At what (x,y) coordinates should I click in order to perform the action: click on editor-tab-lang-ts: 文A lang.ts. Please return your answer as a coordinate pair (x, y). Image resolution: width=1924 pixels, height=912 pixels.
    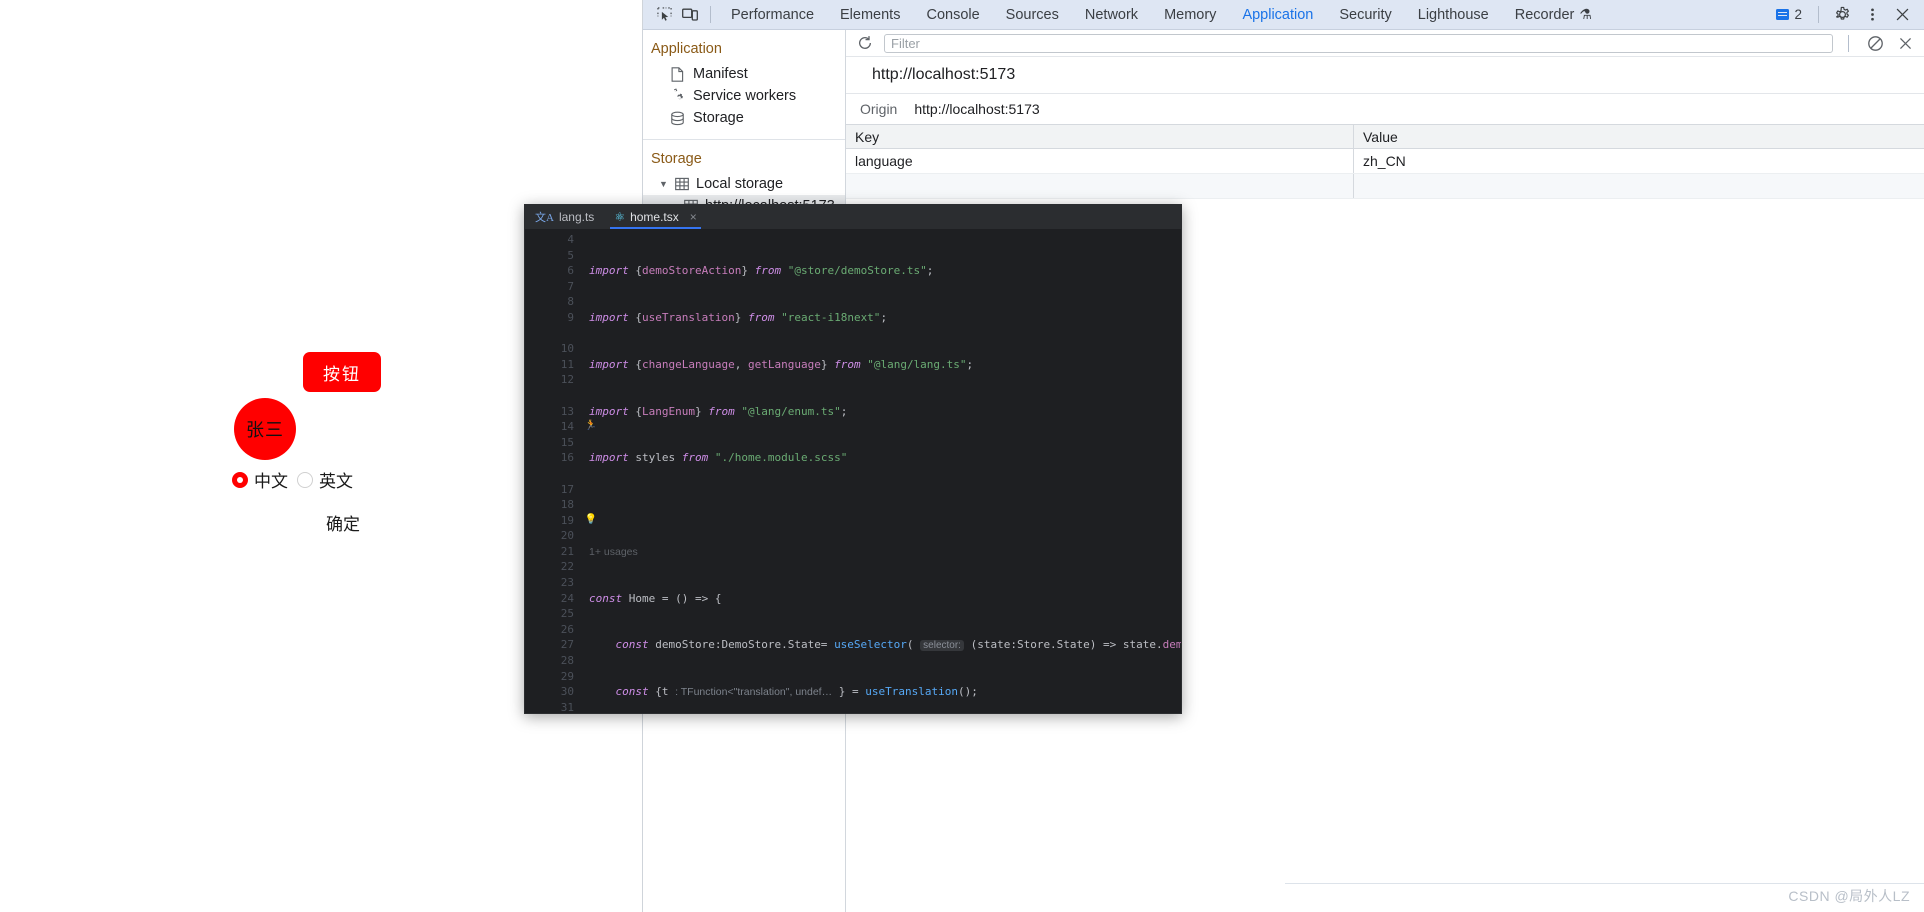
    Looking at the image, I should click on (564, 217).